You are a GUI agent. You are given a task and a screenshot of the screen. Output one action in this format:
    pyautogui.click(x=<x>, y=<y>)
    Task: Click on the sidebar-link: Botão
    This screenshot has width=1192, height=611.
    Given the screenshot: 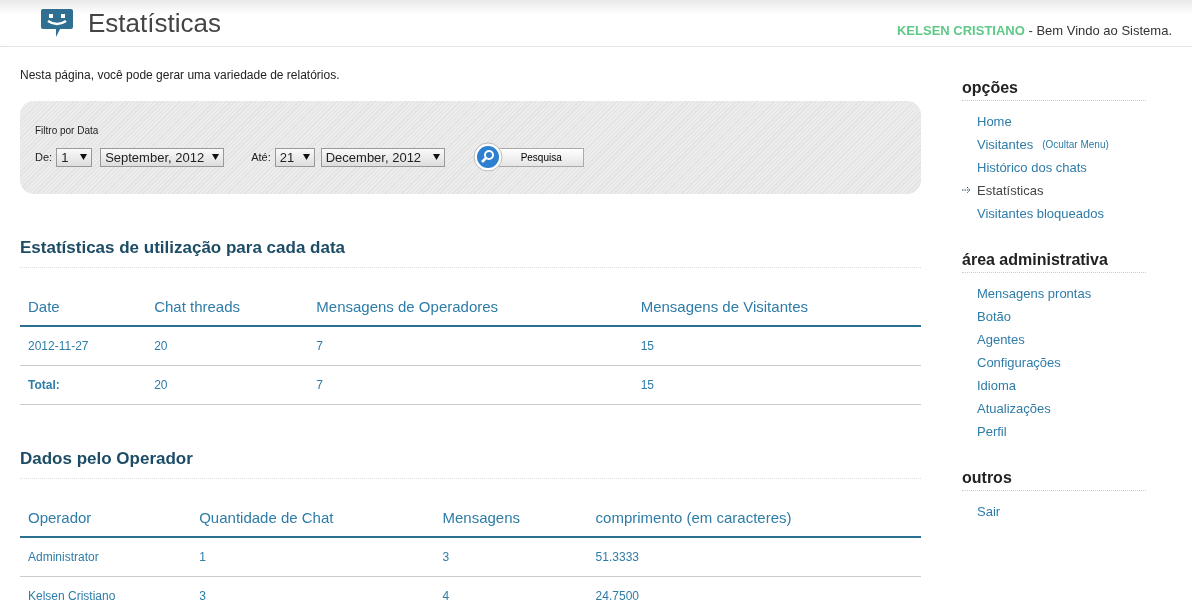 What is the action you would take?
    pyautogui.click(x=994, y=316)
    